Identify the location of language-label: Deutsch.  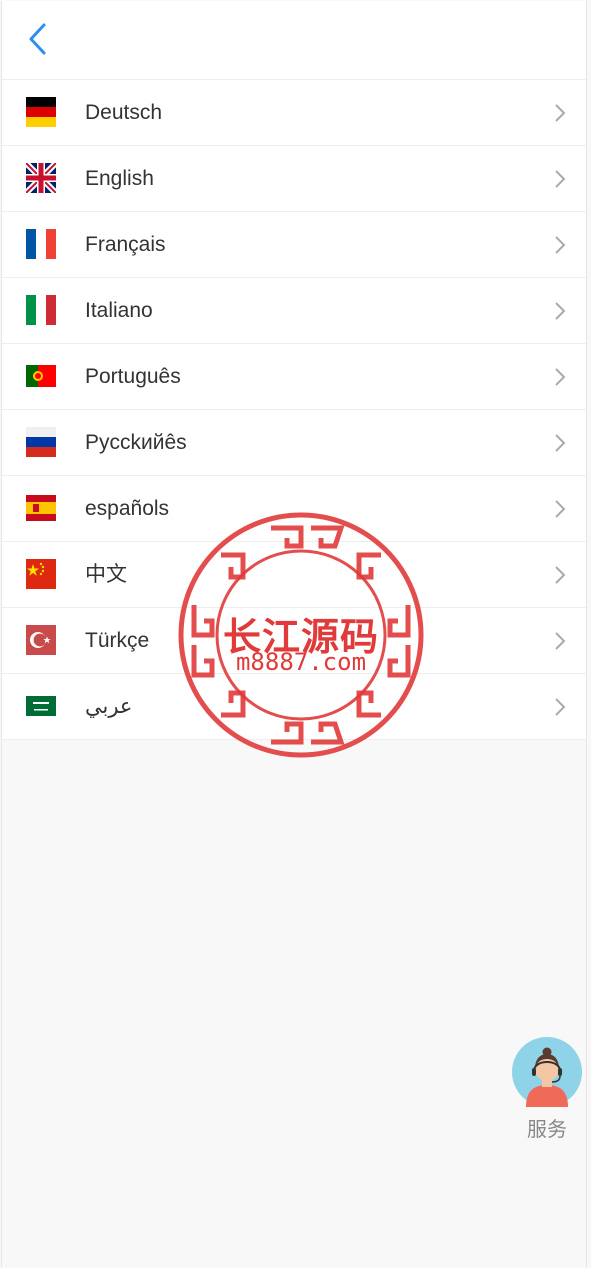
(124, 112).